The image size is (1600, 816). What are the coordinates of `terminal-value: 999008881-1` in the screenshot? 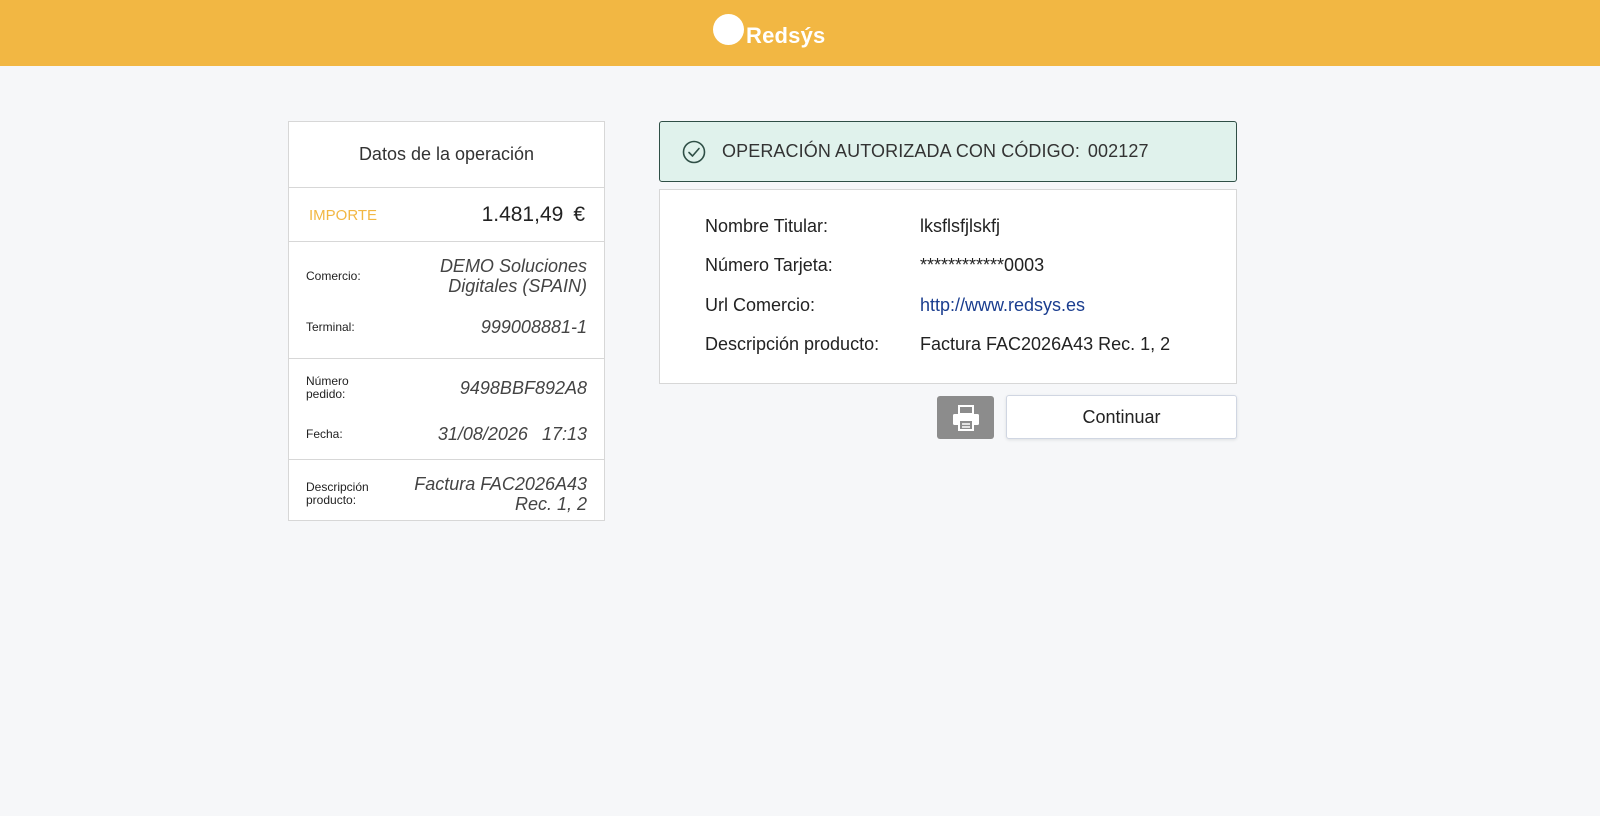 It's located at (533, 327).